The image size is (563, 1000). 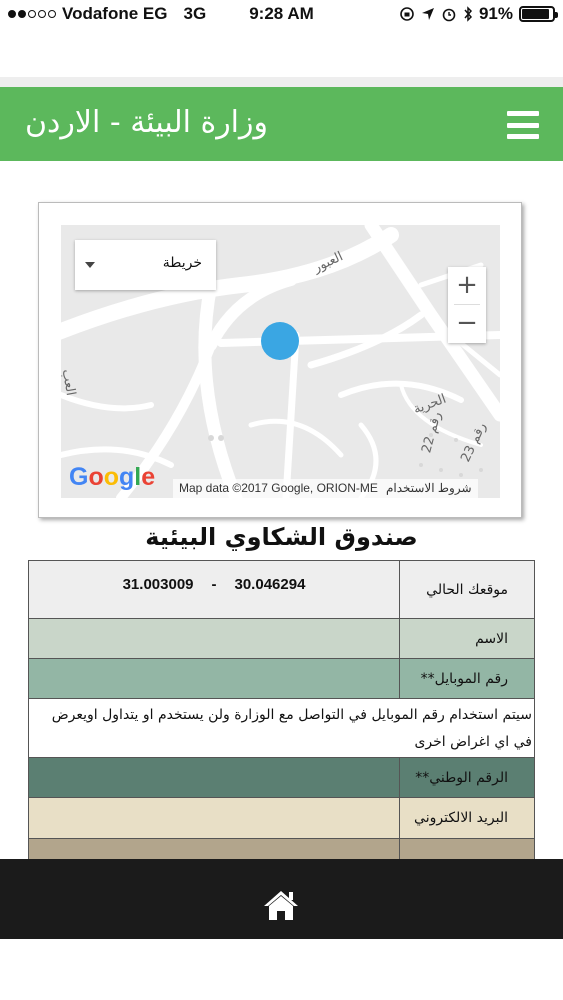 What do you see at coordinates (182, 263) in the screenshot?
I see `map-type-label: خريطة` at bounding box center [182, 263].